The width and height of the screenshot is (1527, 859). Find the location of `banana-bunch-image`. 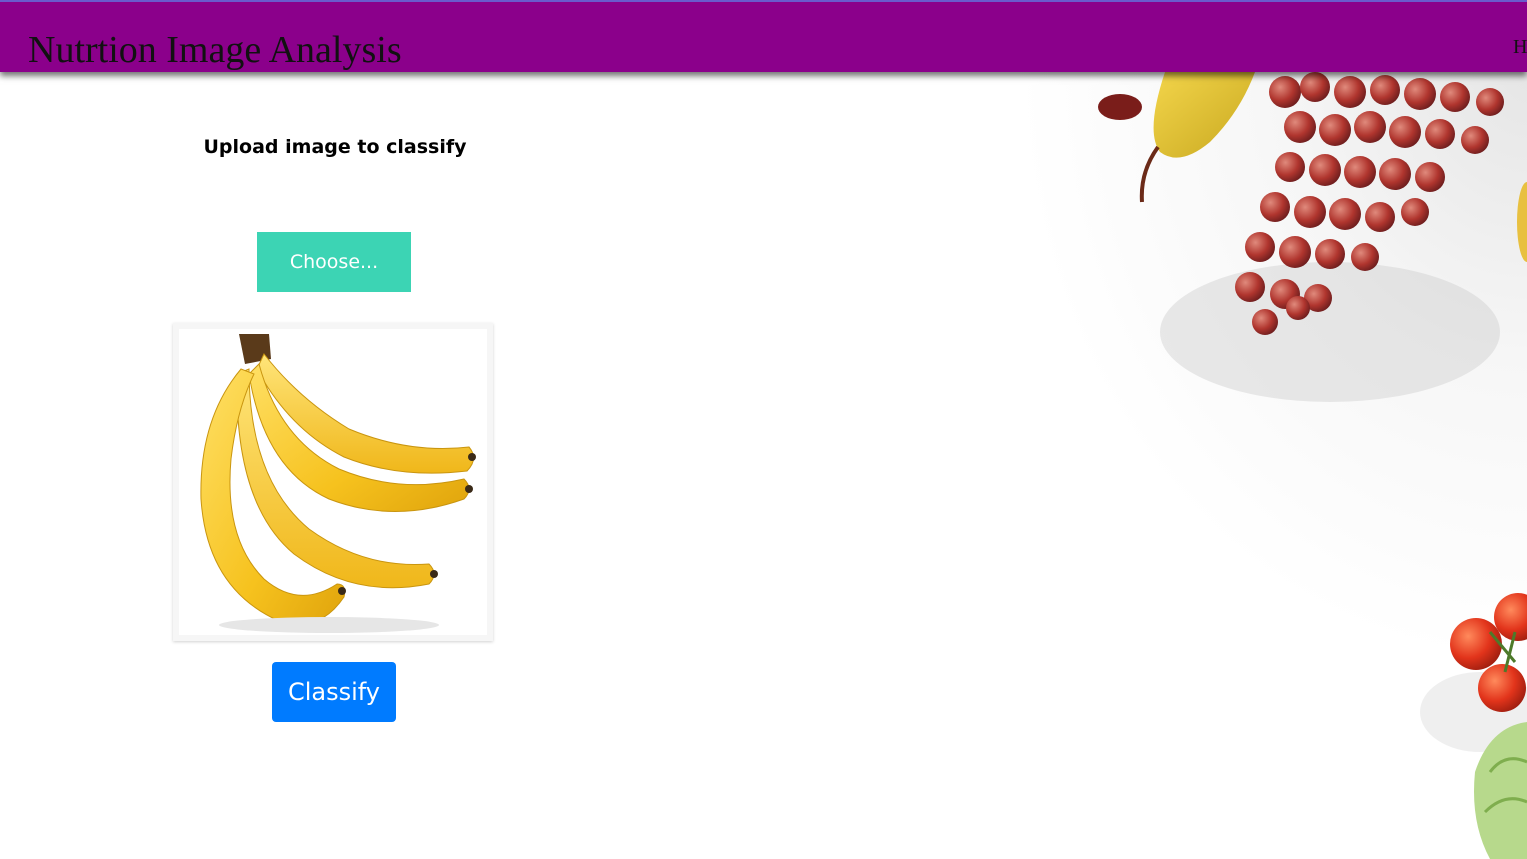

banana-bunch-image is located at coordinates (338, 483).